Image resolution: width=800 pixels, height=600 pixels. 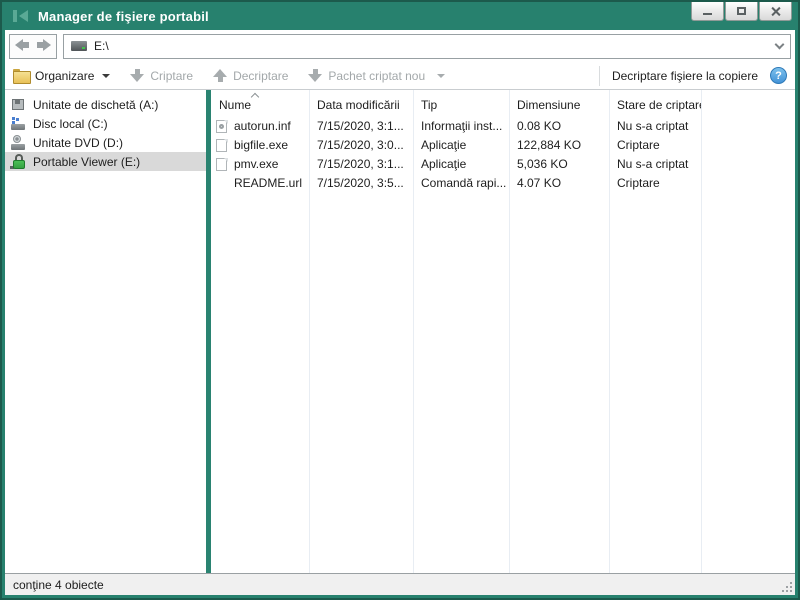 I want to click on new-package-label: Pachet criptat nou, so click(x=377, y=75).